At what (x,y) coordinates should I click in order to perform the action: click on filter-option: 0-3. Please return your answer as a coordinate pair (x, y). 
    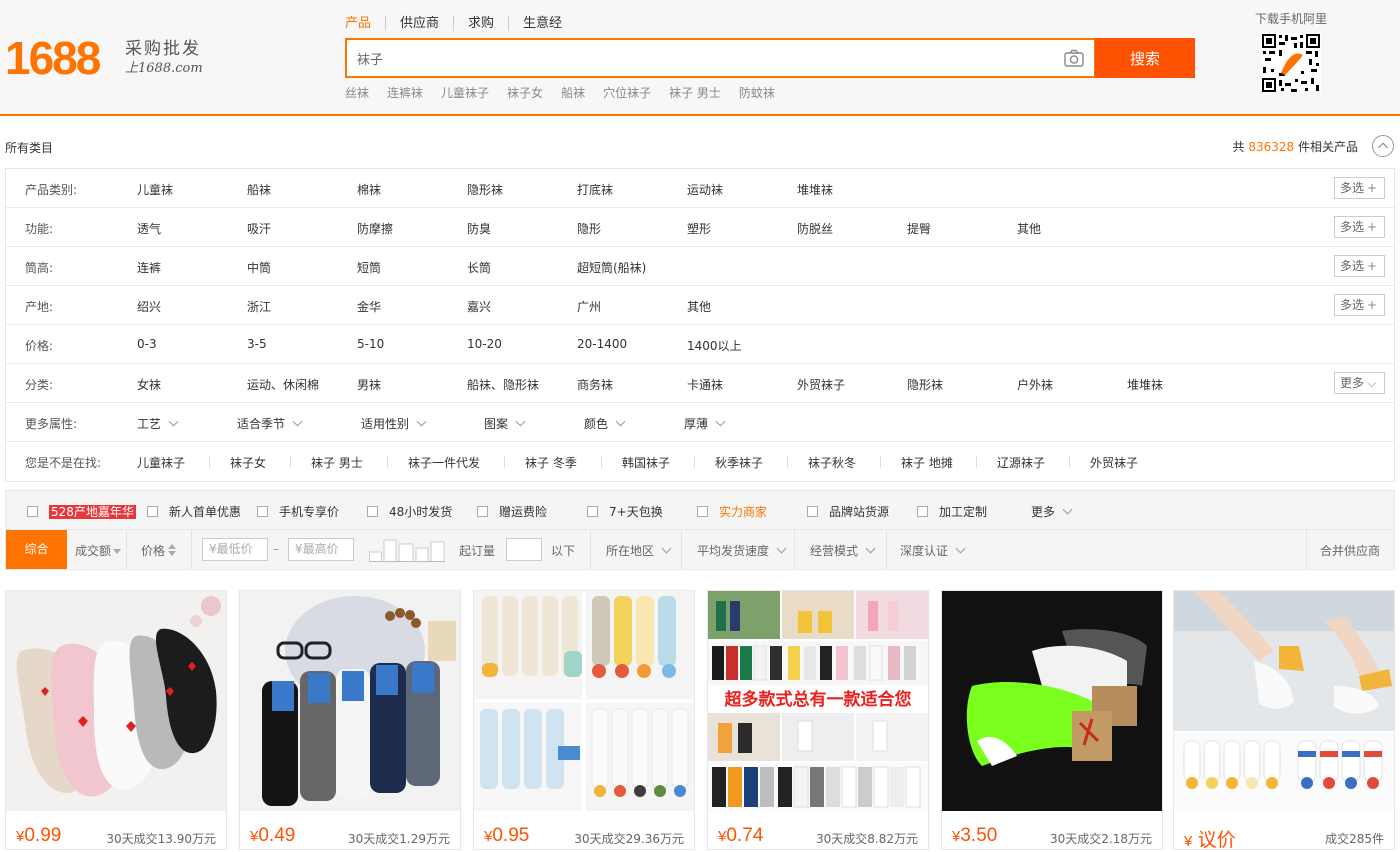
    Looking at the image, I should click on (147, 344).